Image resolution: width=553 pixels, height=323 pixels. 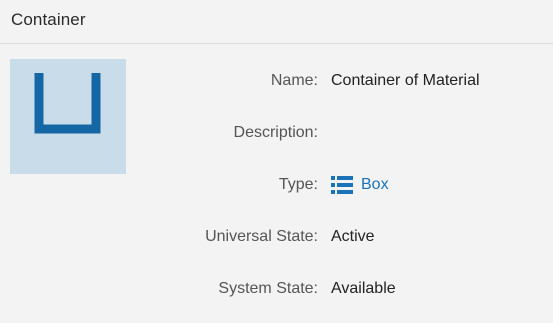 I want to click on system-state-label: System State:, so click(x=268, y=288).